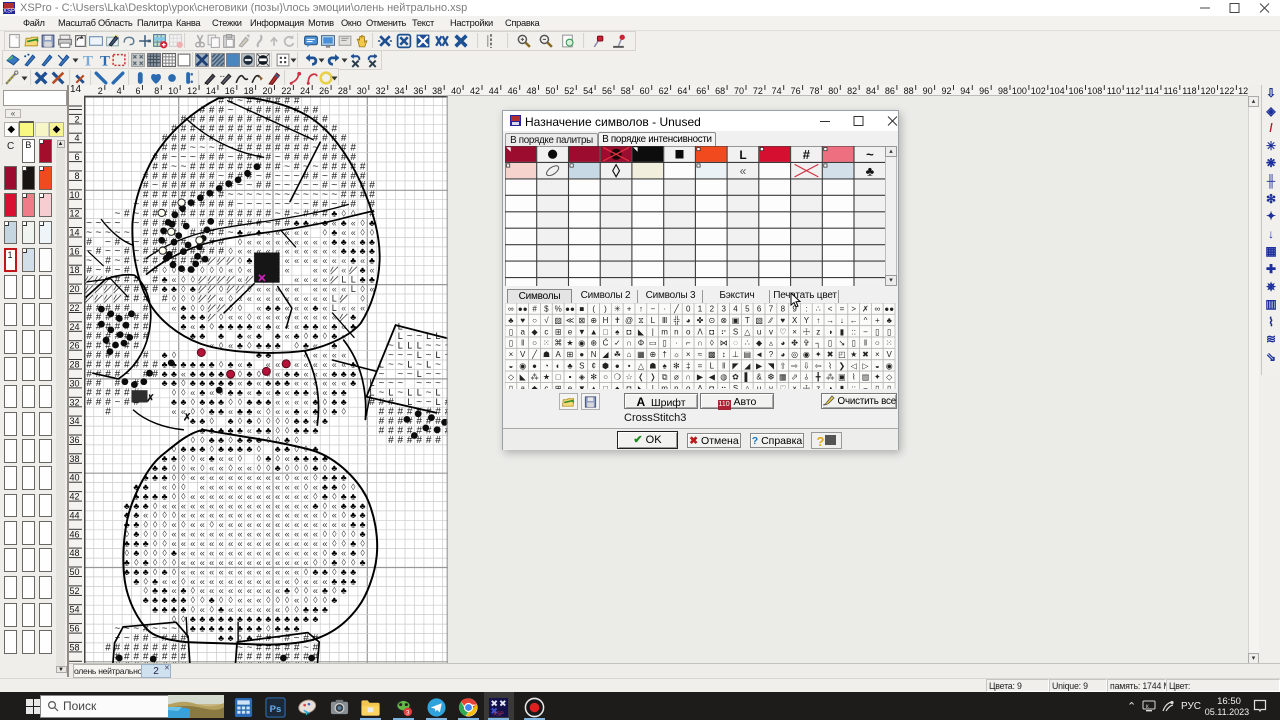 This screenshot has width=1280, height=720. What do you see at coordinates (74, 308) in the screenshot?
I see `svg-text: 22` at bounding box center [74, 308].